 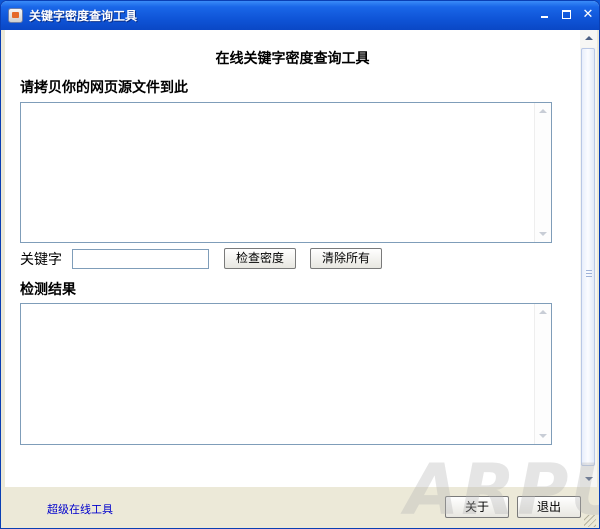 What do you see at coordinates (104, 88) in the screenshot?
I see `source-label: 请拷贝你的网页源文件到此` at bounding box center [104, 88].